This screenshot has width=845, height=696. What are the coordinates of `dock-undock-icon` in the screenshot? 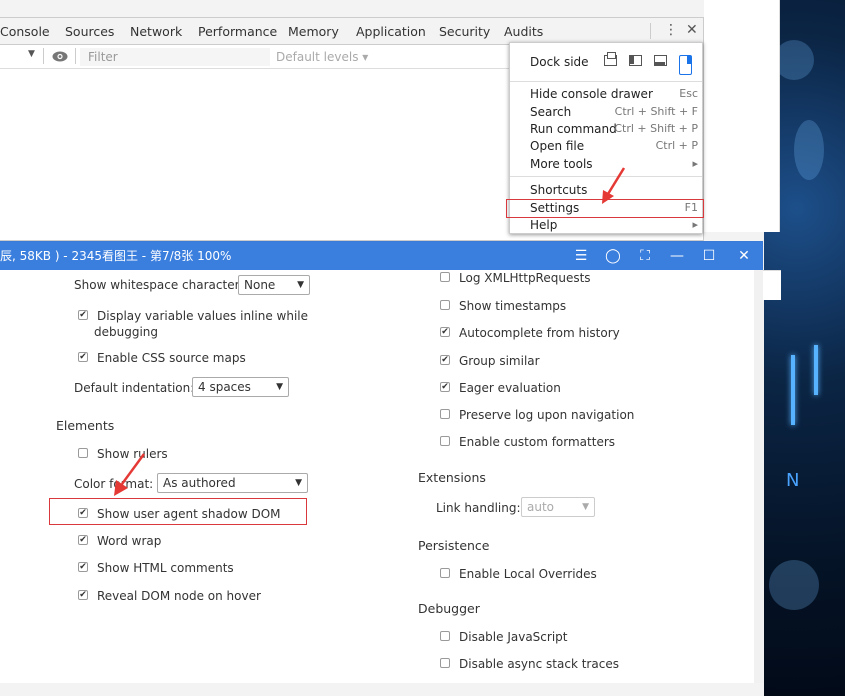 It's located at (610, 59).